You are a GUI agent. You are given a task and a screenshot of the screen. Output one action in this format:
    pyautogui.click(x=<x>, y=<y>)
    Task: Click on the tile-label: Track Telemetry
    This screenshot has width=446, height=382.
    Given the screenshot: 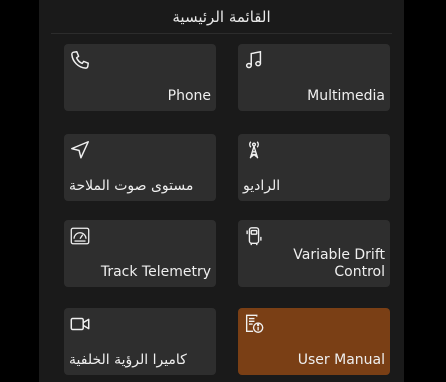 What is the action you would take?
    pyautogui.click(x=155, y=272)
    